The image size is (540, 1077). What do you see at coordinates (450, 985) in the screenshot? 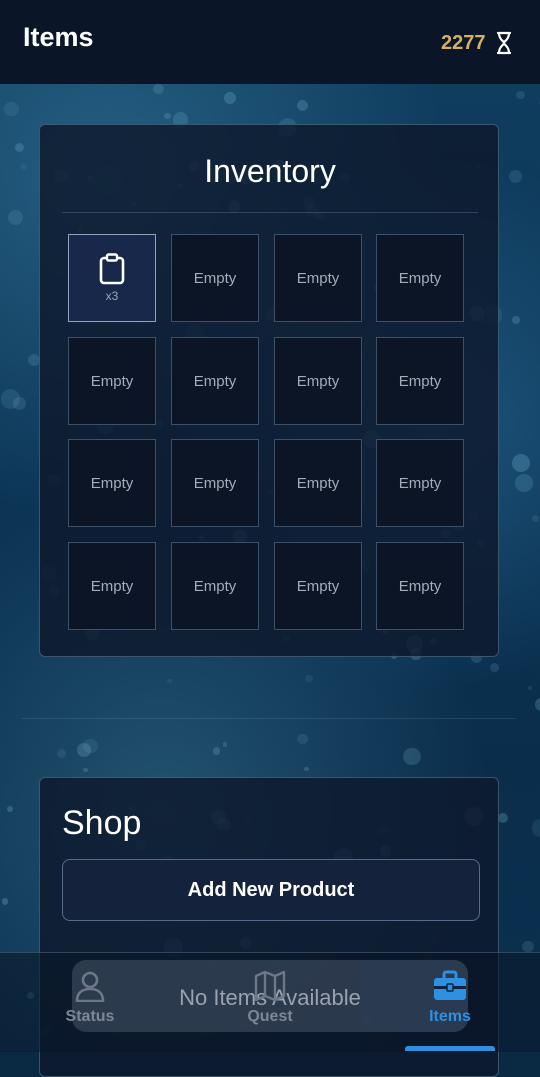
I see `toolbox-icon` at bounding box center [450, 985].